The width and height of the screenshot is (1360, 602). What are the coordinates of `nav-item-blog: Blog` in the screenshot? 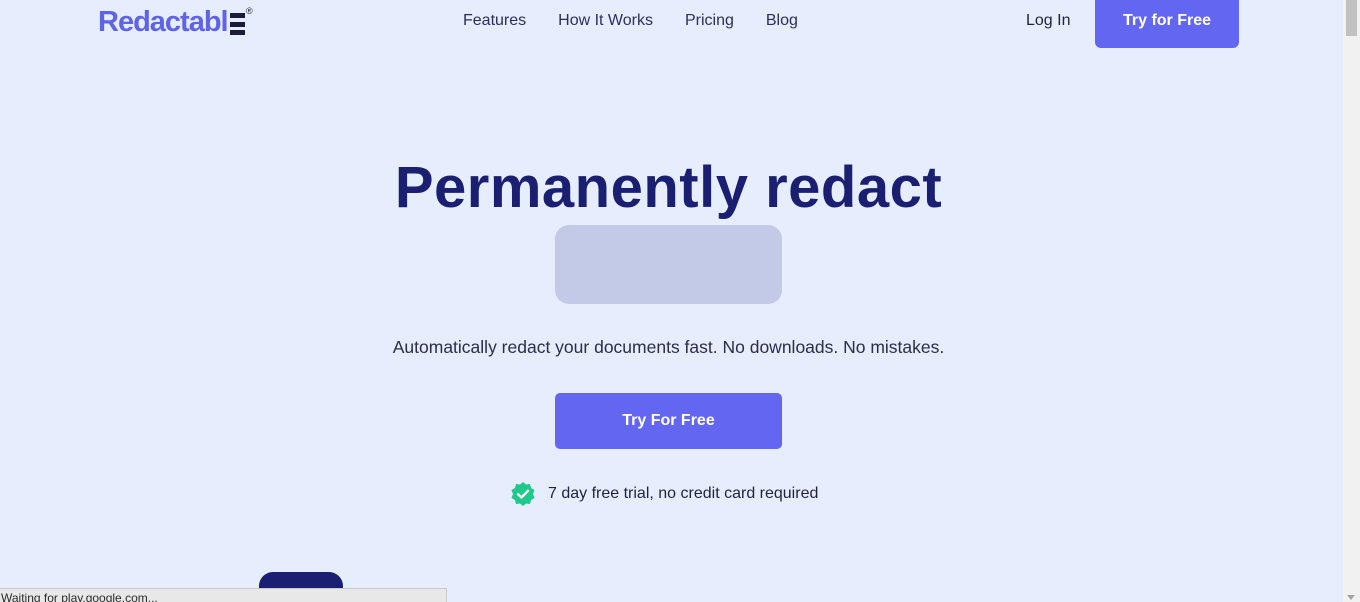 It's located at (782, 21).